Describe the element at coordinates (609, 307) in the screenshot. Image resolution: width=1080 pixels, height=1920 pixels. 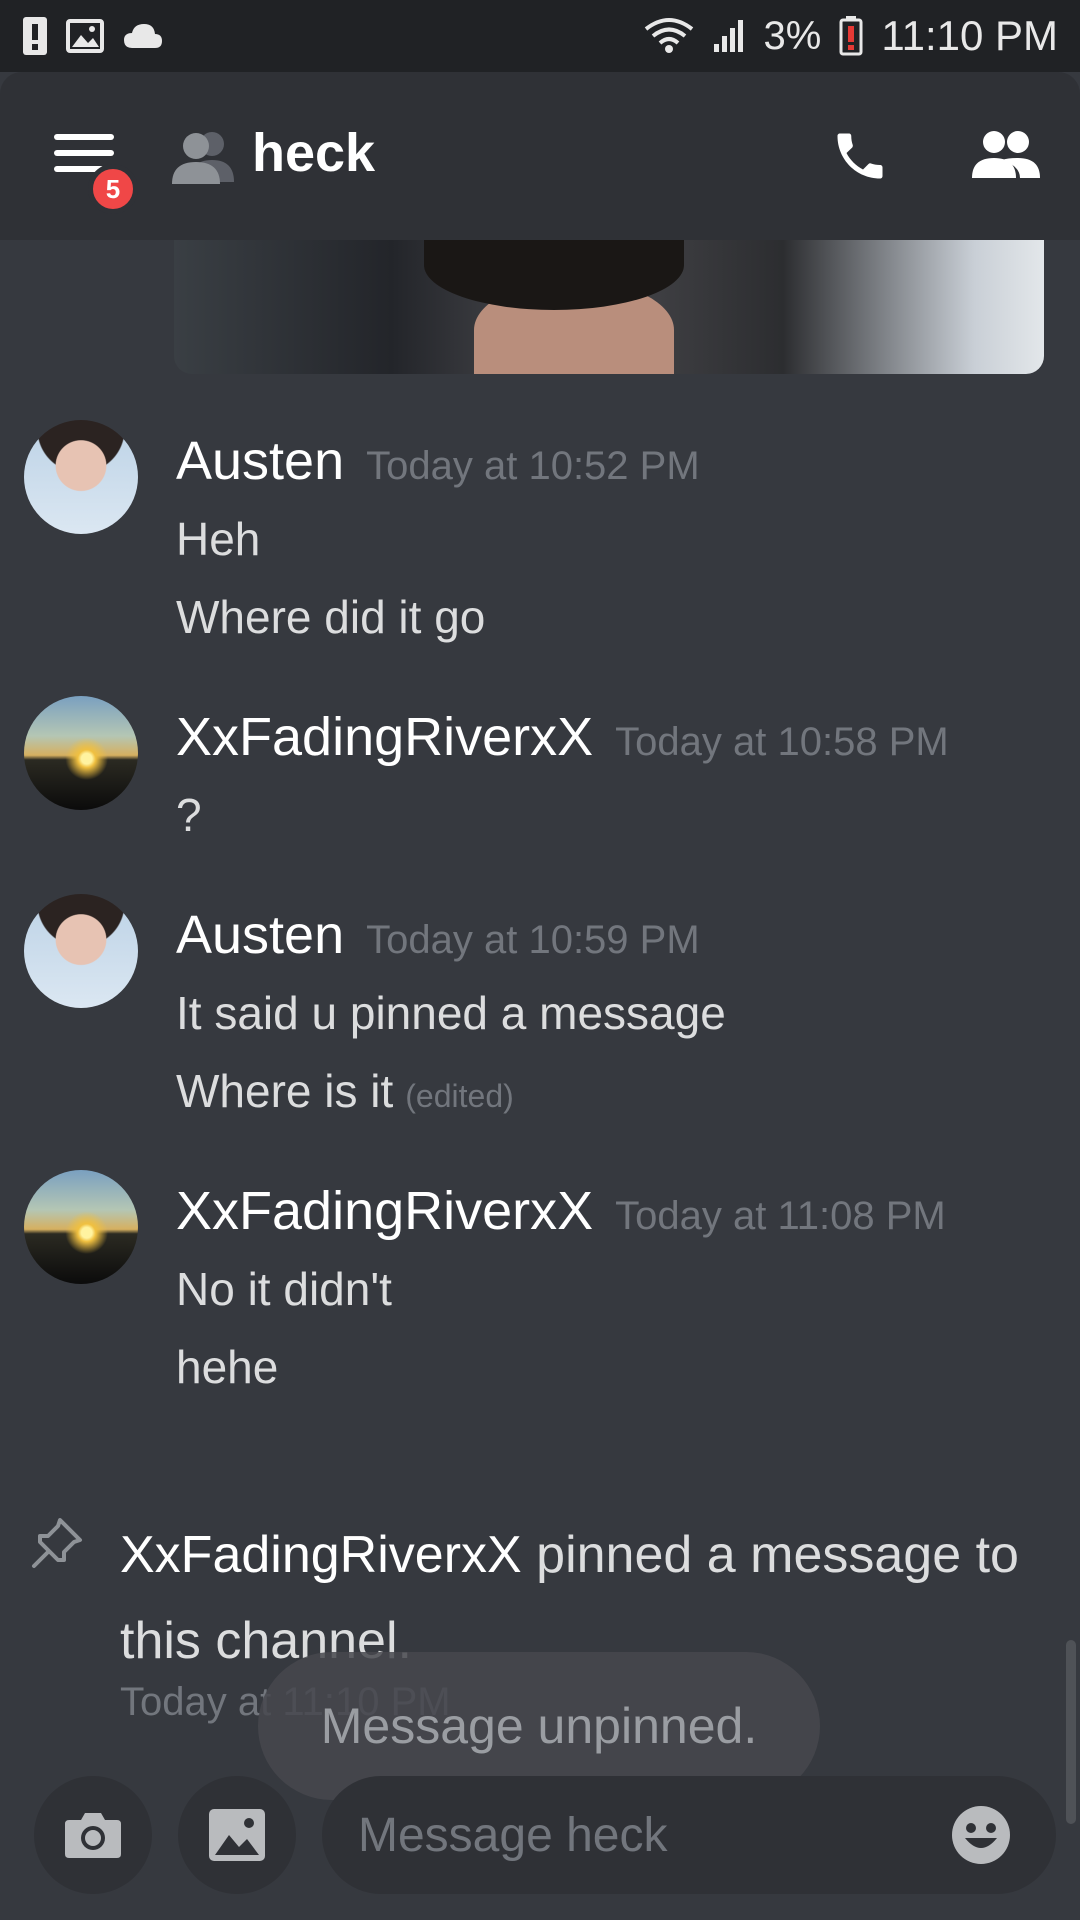
I see `image-attachment` at that location.